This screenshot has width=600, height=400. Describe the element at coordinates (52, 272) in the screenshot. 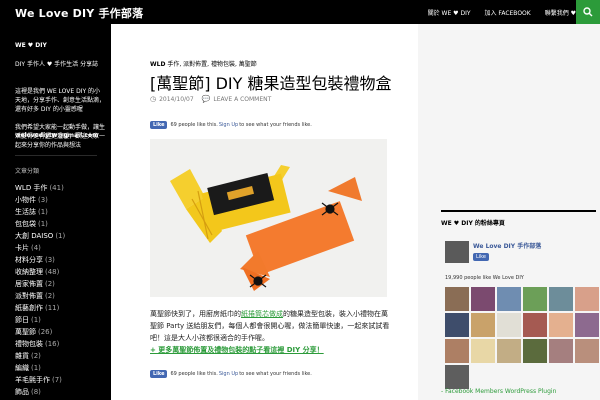

I see `category-count: (48)` at that location.